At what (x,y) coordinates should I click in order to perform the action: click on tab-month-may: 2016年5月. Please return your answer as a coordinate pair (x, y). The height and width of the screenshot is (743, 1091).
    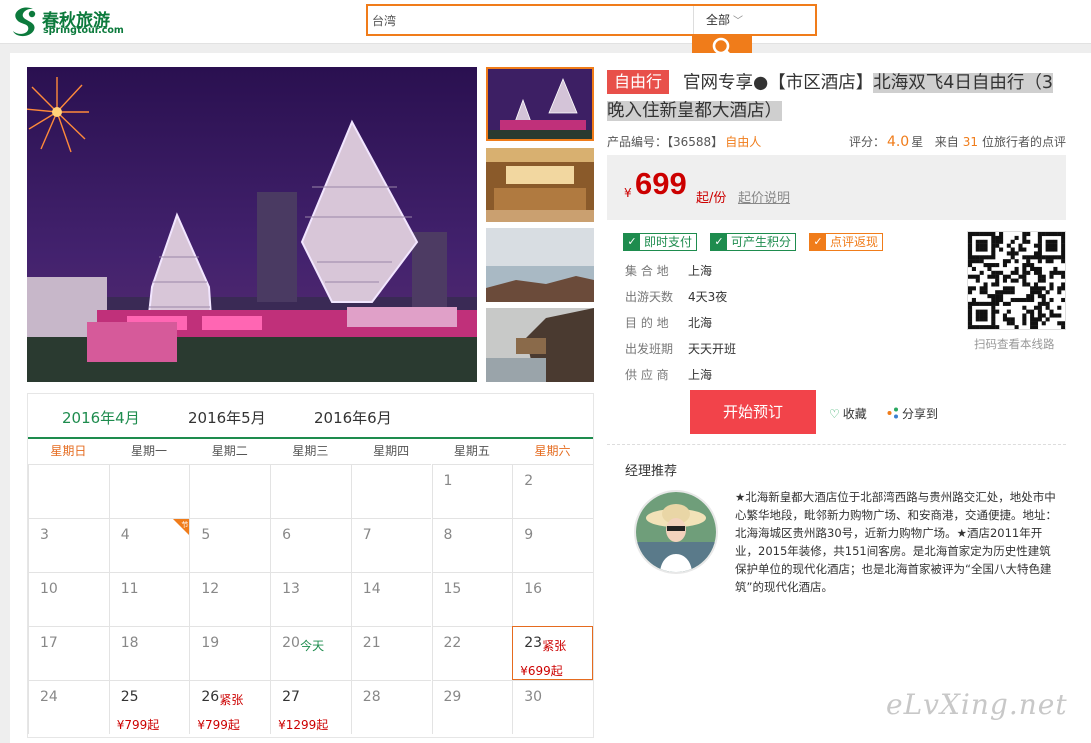
    Looking at the image, I should click on (227, 417).